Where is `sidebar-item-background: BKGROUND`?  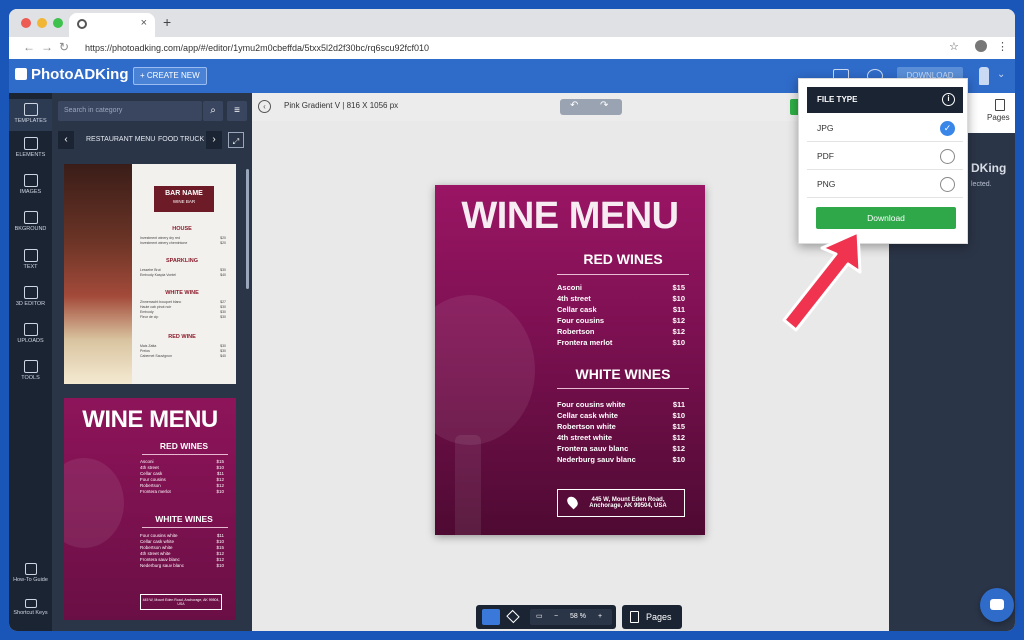 sidebar-item-background: BKGROUND is located at coordinates (30, 221).